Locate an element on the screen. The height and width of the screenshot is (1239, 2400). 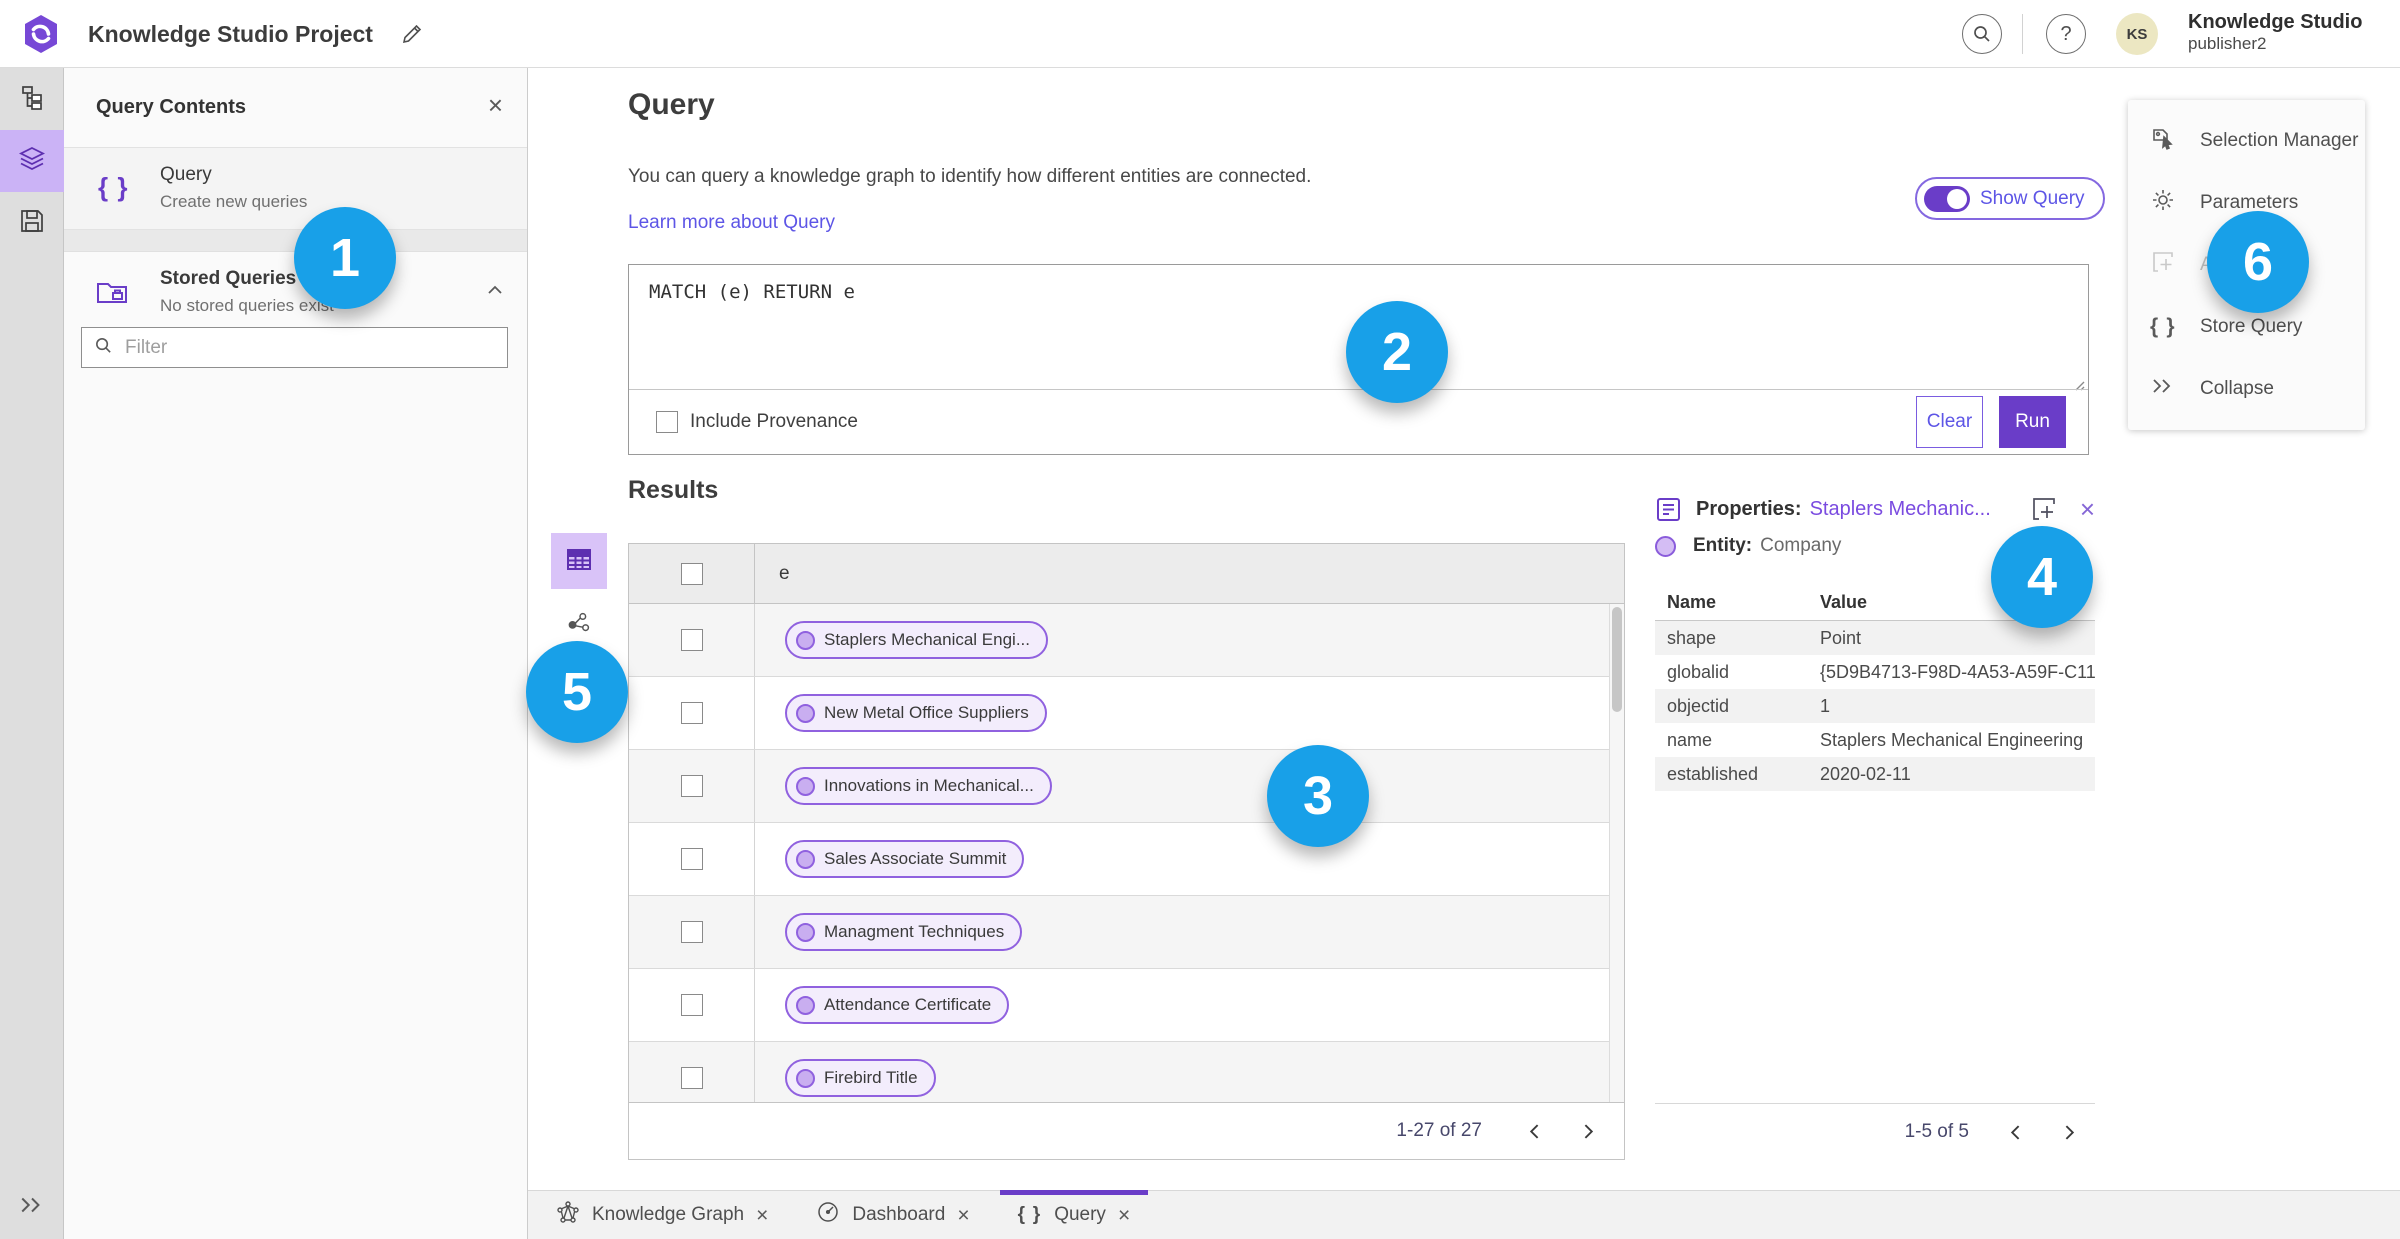
menu-item-selection-manager: Selection Manager is located at coordinates (2246, 141).